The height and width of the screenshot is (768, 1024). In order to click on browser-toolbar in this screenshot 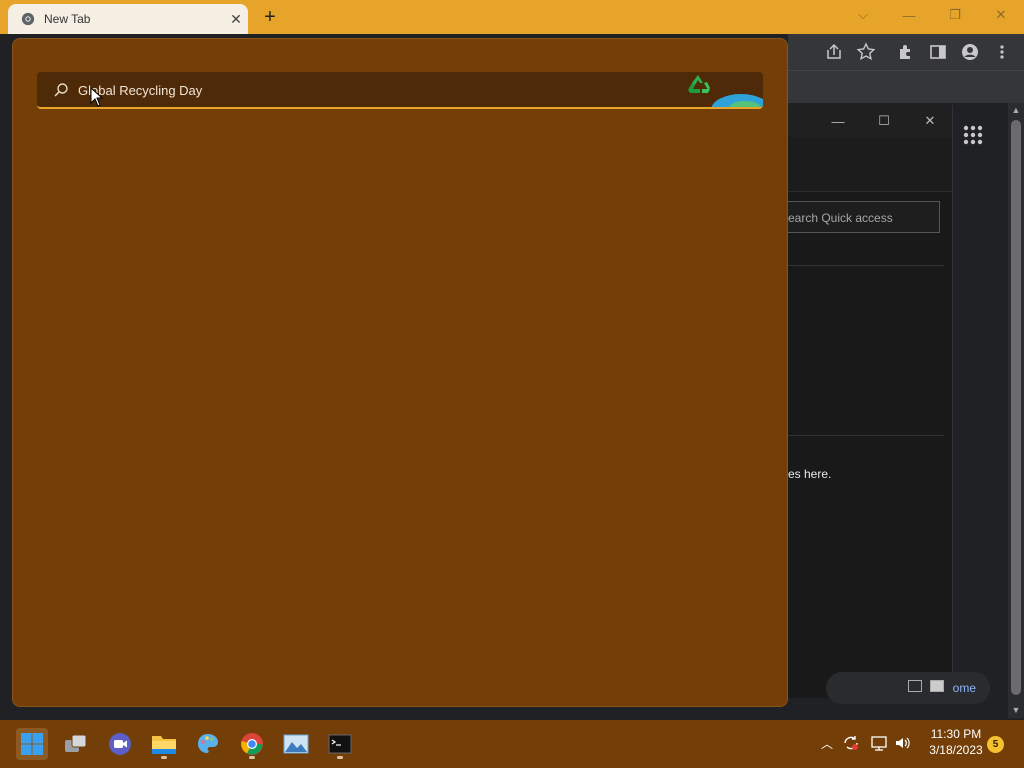, I will do `click(906, 52)`.